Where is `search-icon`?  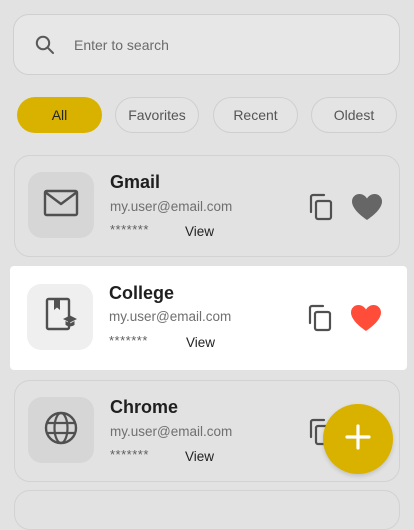
search-icon is located at coordinates (45, 45).